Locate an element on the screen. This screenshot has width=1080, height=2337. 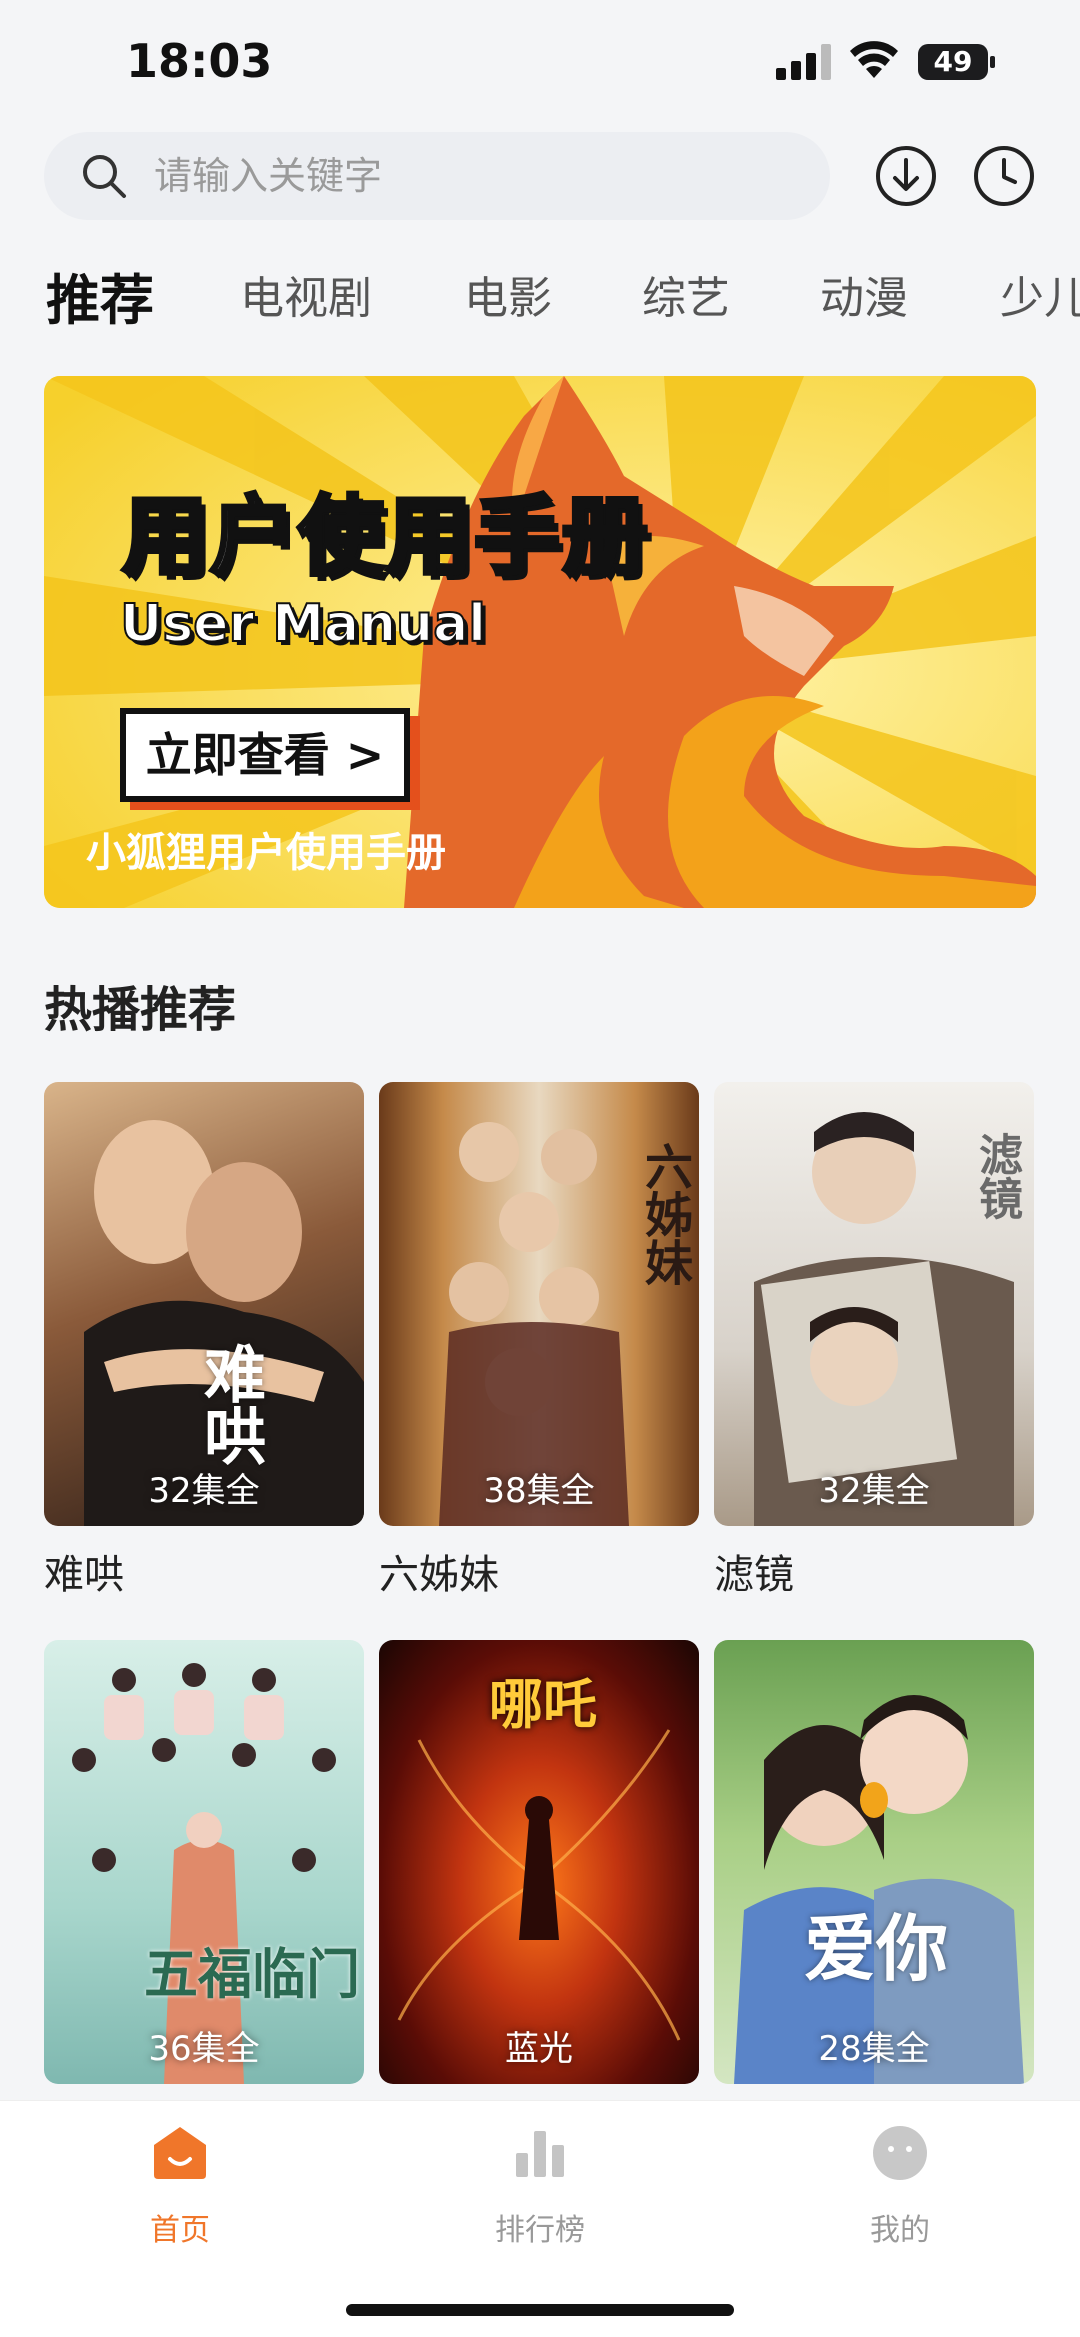
poster-title-art: 五福临门 is located at coordinates (252, 1974).